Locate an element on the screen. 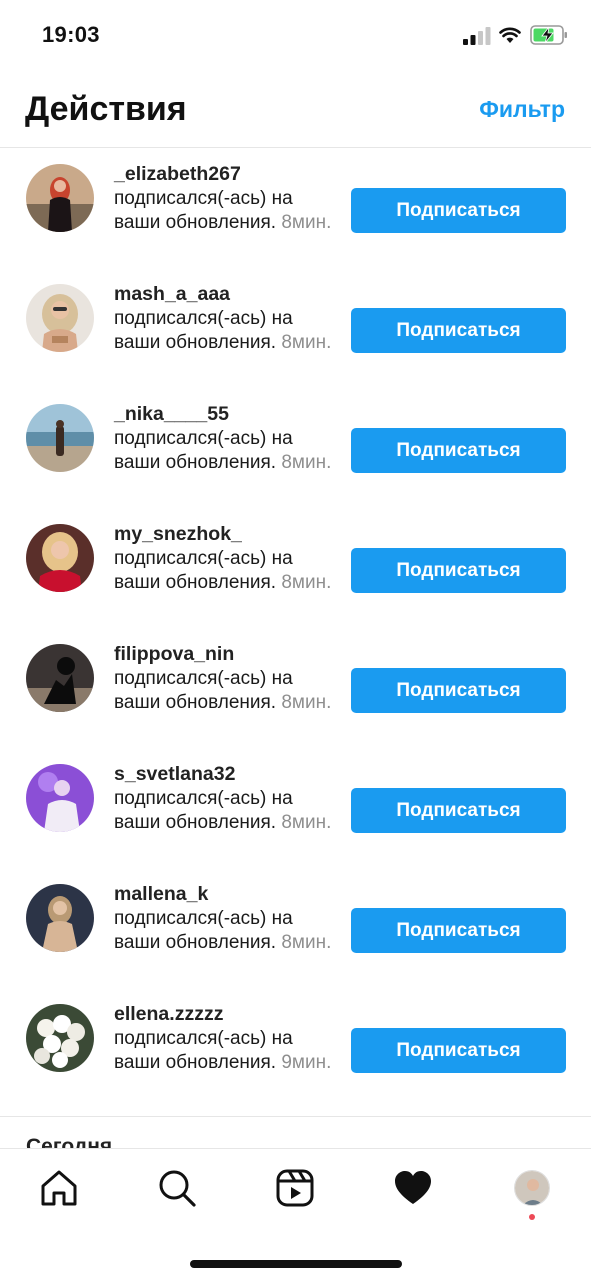  home-icon is located at coordinates (59, 1188).